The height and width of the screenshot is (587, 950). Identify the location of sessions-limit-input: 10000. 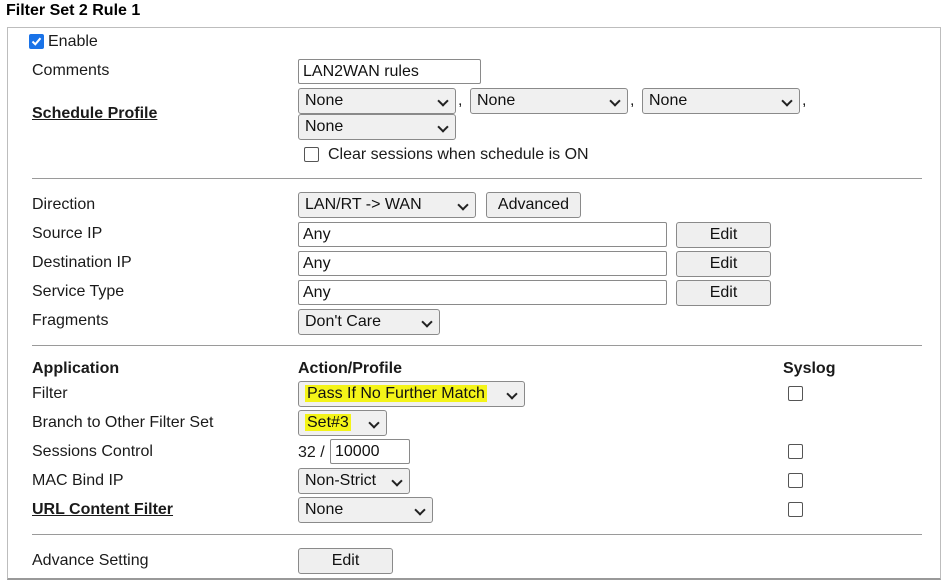
(370, 451).